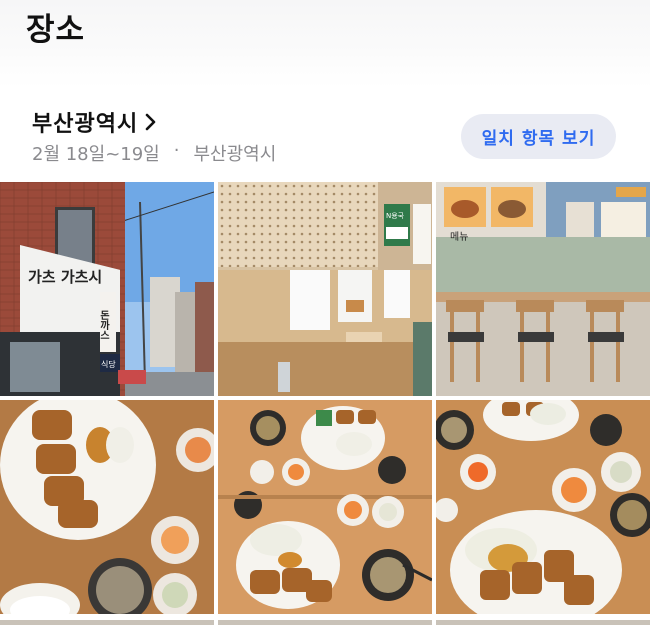 This screenshot has width=650, height=625. I want to click on page-title: 장소, so click(56, 30).